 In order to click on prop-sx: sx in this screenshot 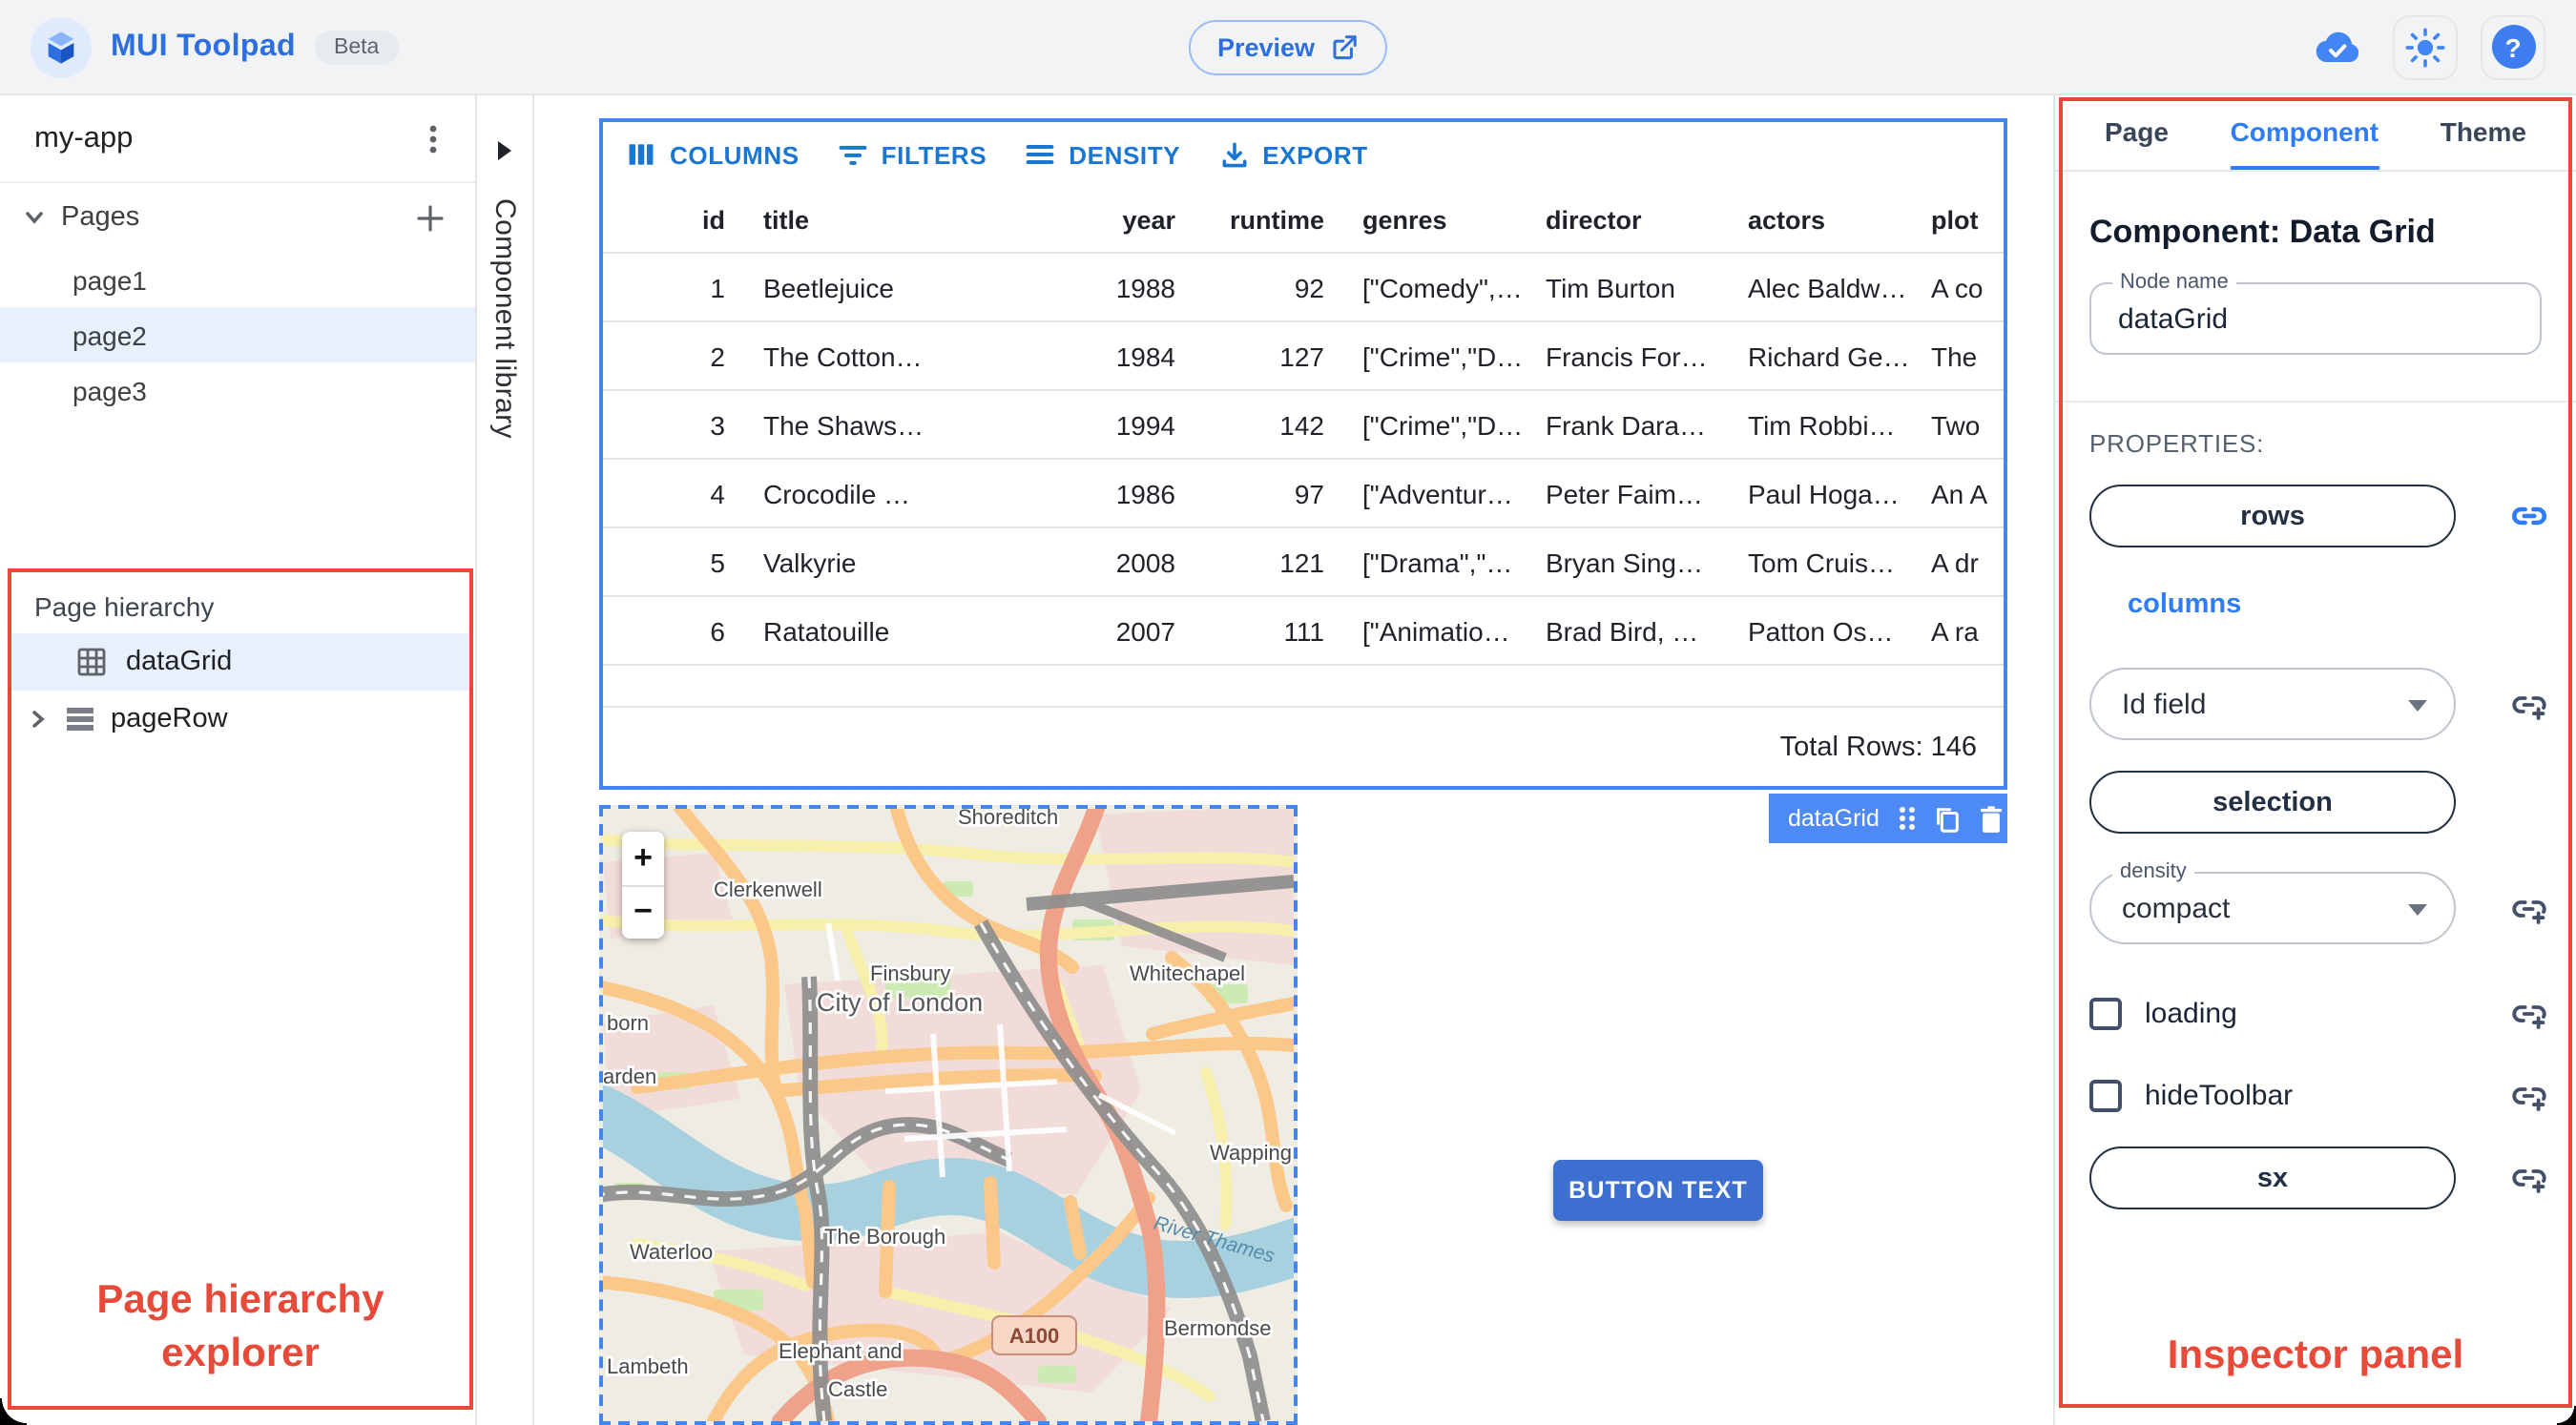, I will do `click(2319, 1177)`.